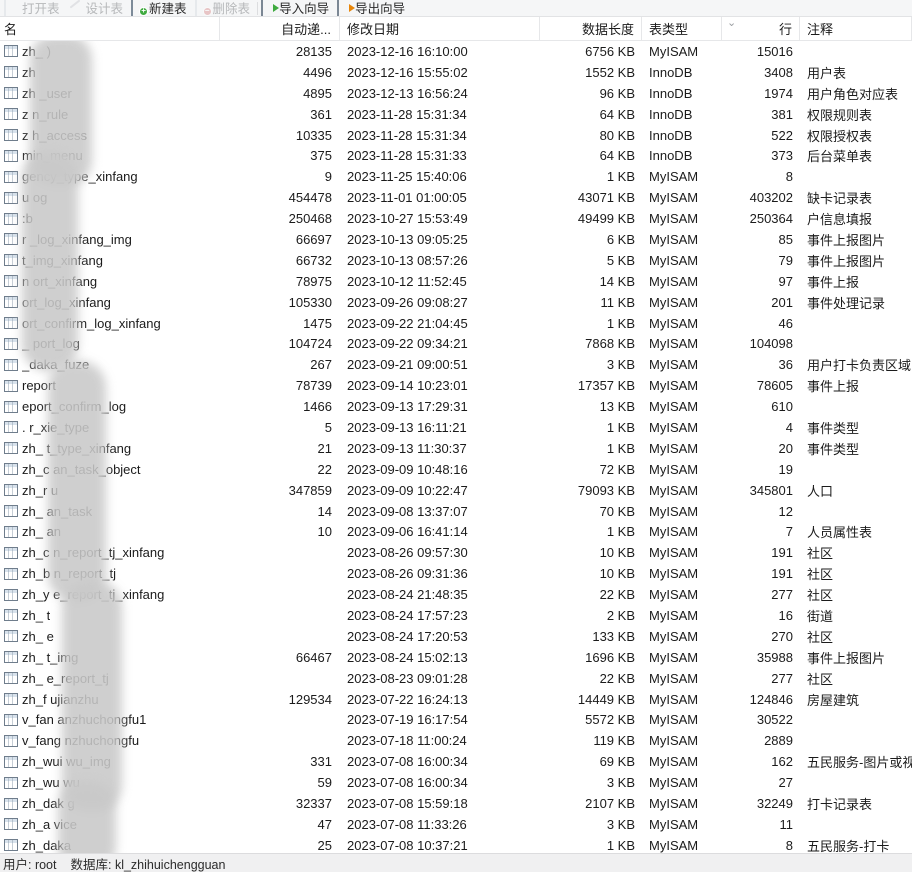 The image size is (912, 872). What do you see at coordinates (110, 302) in the screenshot?
I see `table-name-cell: ort_log_xinfang` at bounding box center [110, 302].